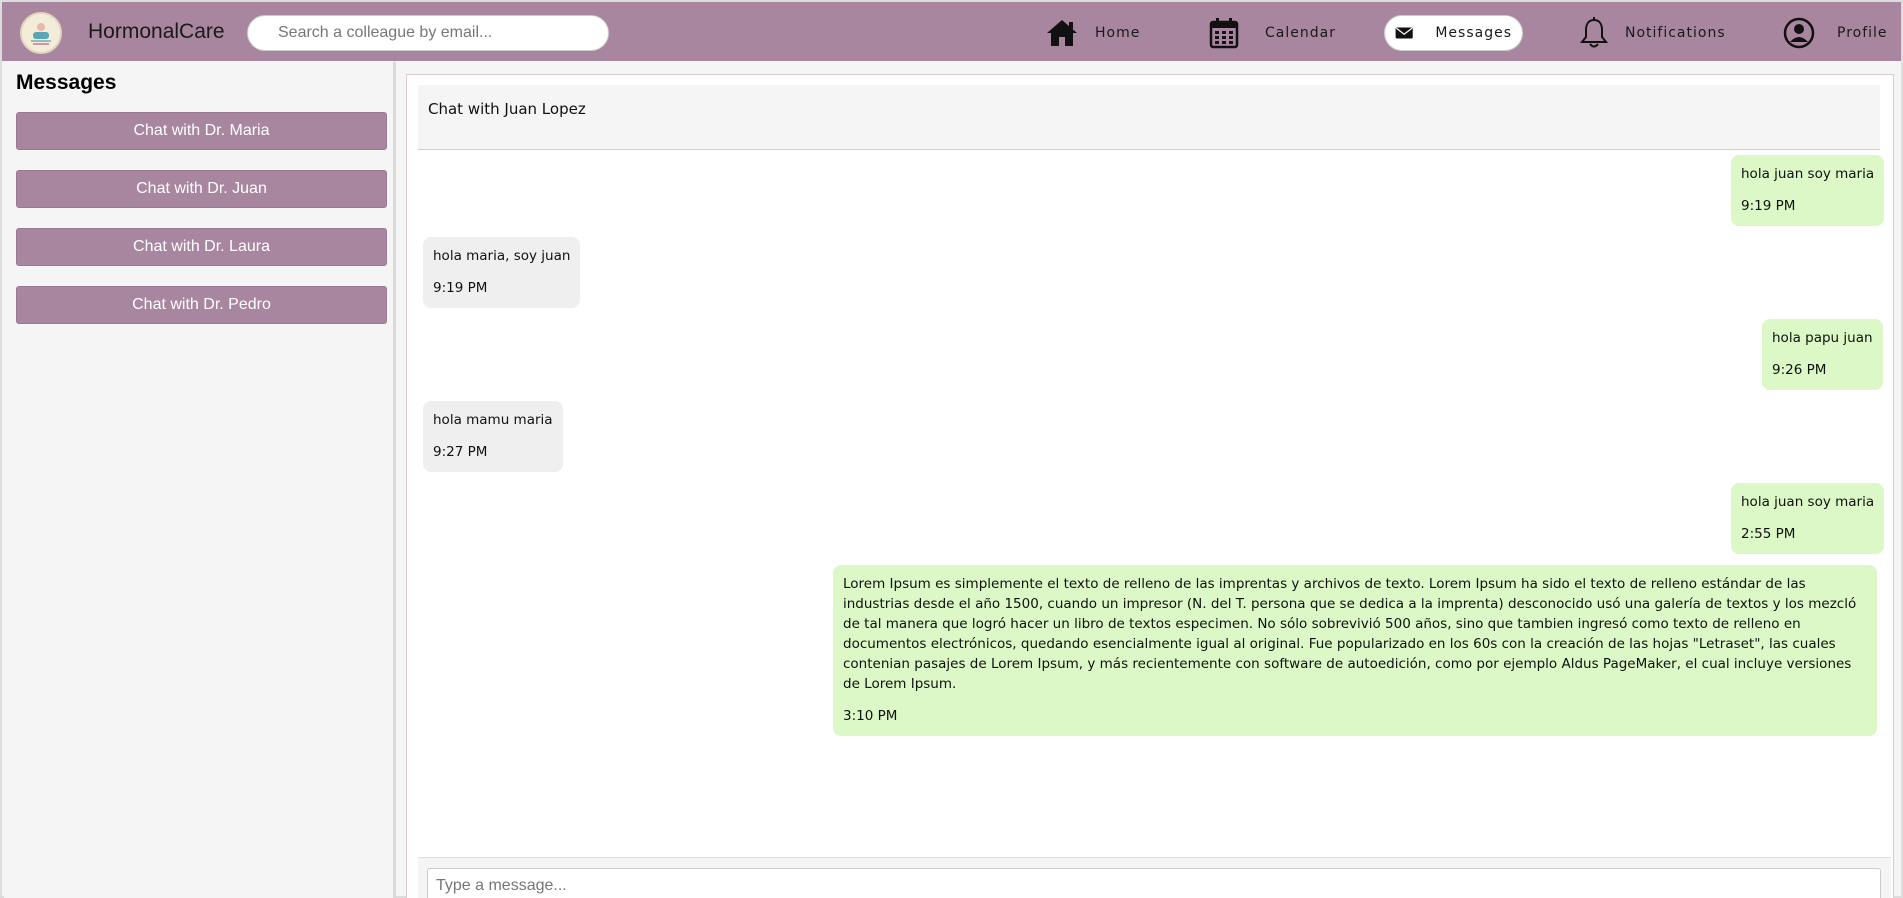 This screenshot has width=1903, height=898. I want to click on chat-button-pedro: Chat with Dr. Pedro, so click(201, 305).